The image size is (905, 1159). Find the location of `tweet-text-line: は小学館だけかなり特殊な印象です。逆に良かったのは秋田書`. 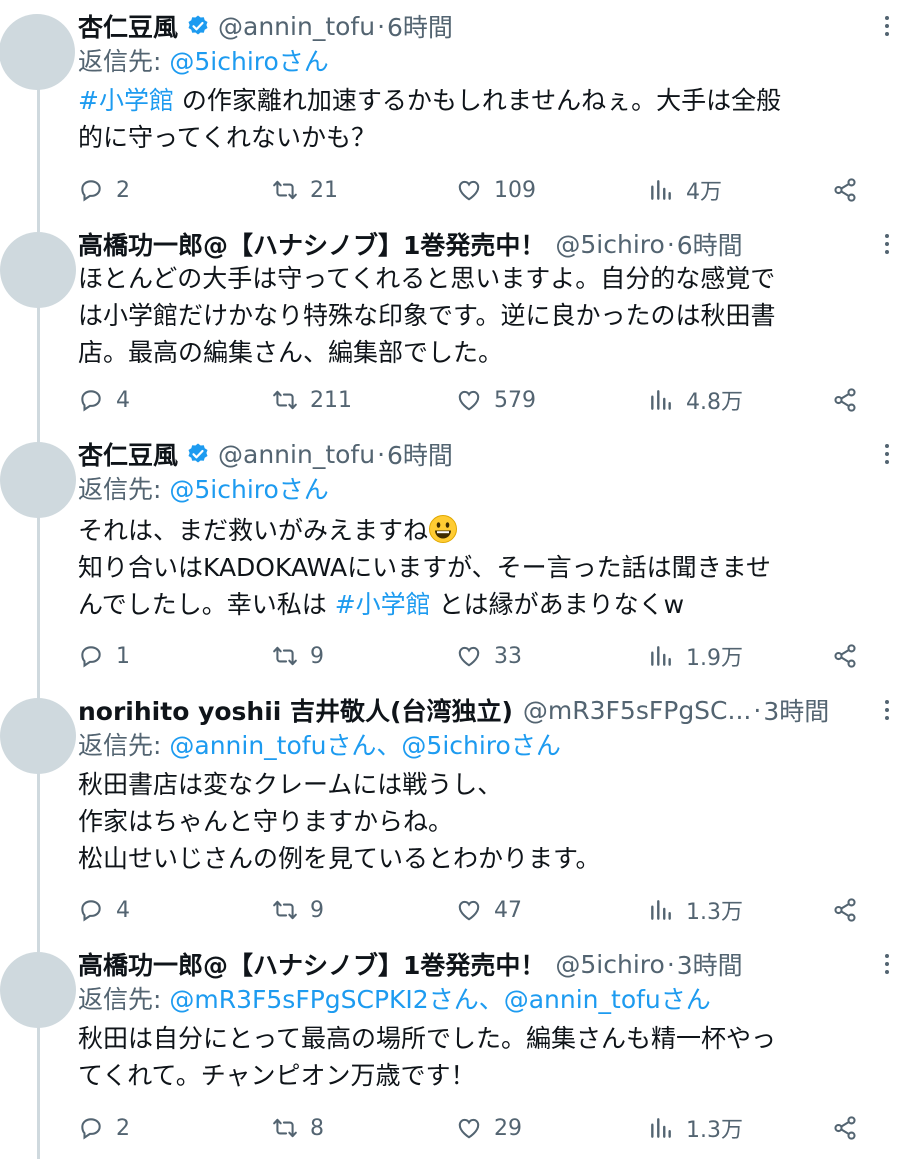

tweet-text-line: は小学館だけかなり特殊な印象です。逆に良かったのは秋田書 is located at coordinates (427, 315).